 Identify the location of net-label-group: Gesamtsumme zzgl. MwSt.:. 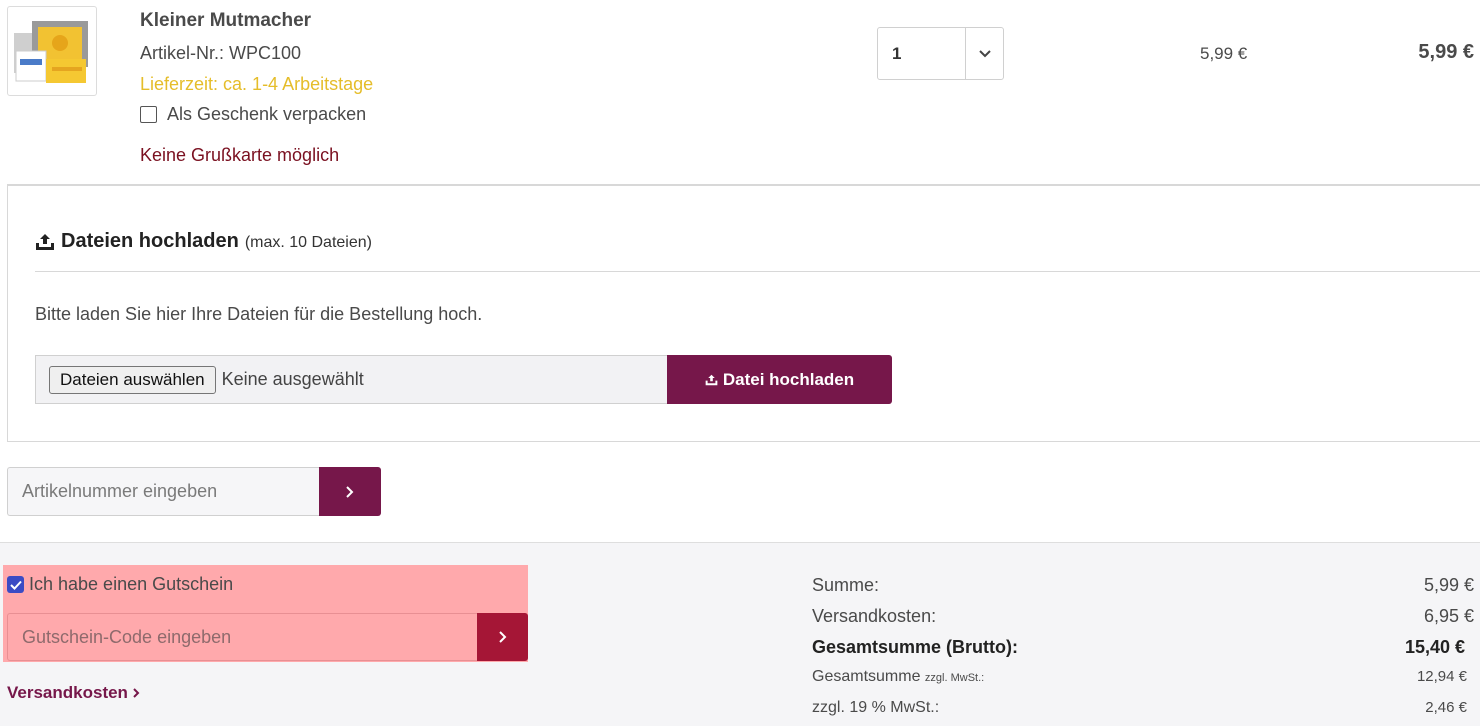
(898, 677).